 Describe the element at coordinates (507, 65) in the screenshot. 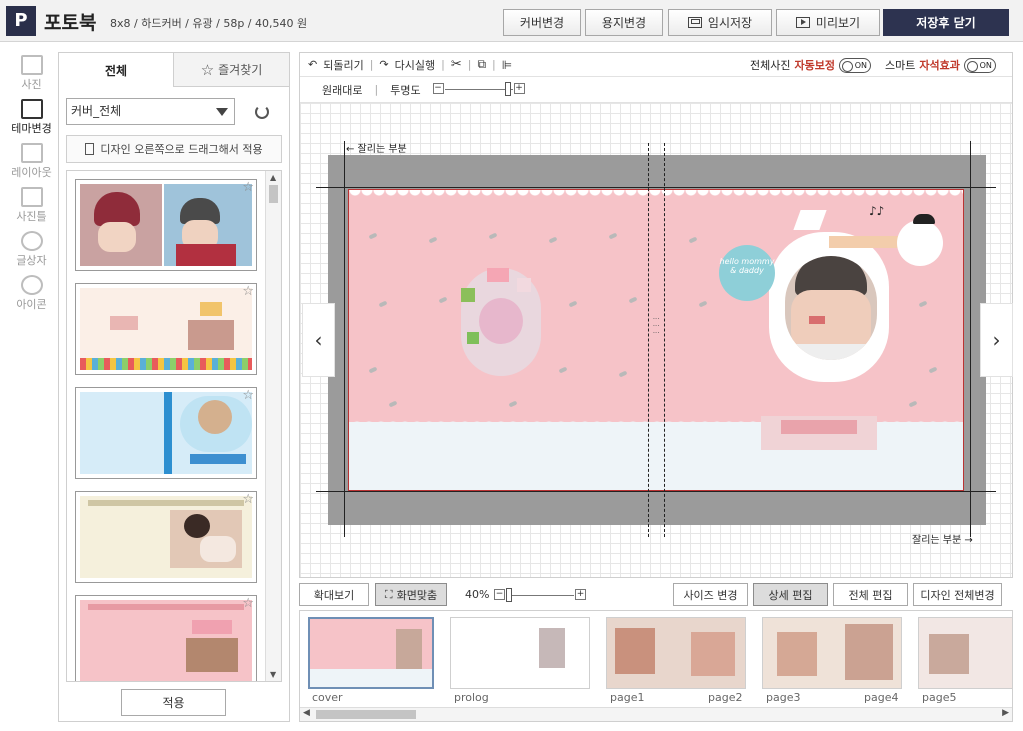

I see `align-icon: ⊫` at that location.